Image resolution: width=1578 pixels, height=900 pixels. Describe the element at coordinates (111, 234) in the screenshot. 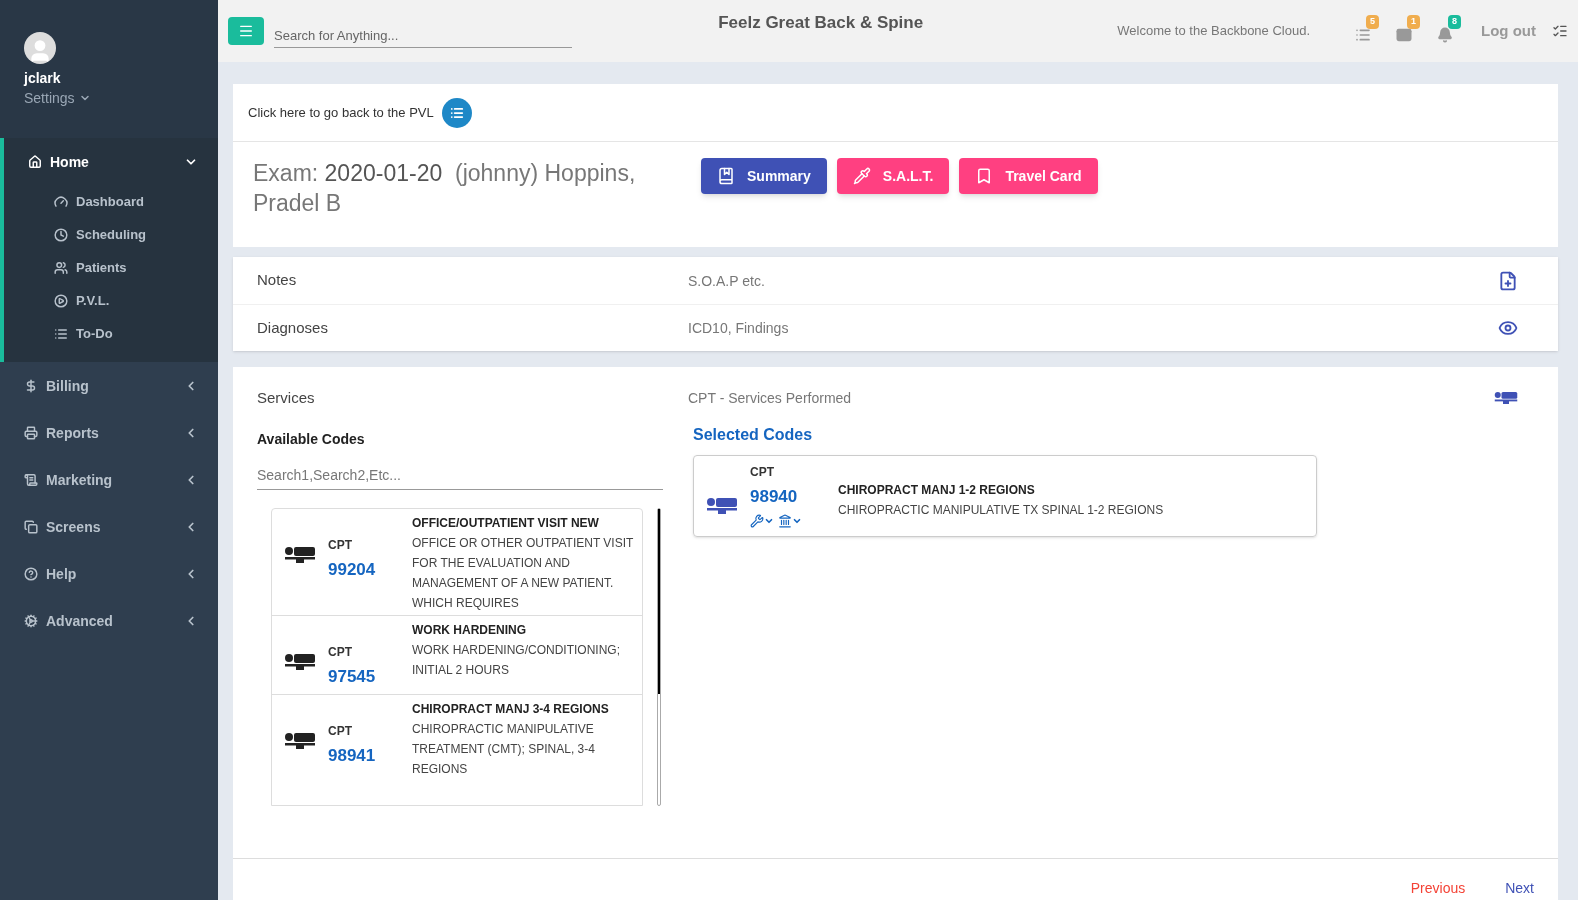

I see `nav-subitem: Scheduling` at that location.